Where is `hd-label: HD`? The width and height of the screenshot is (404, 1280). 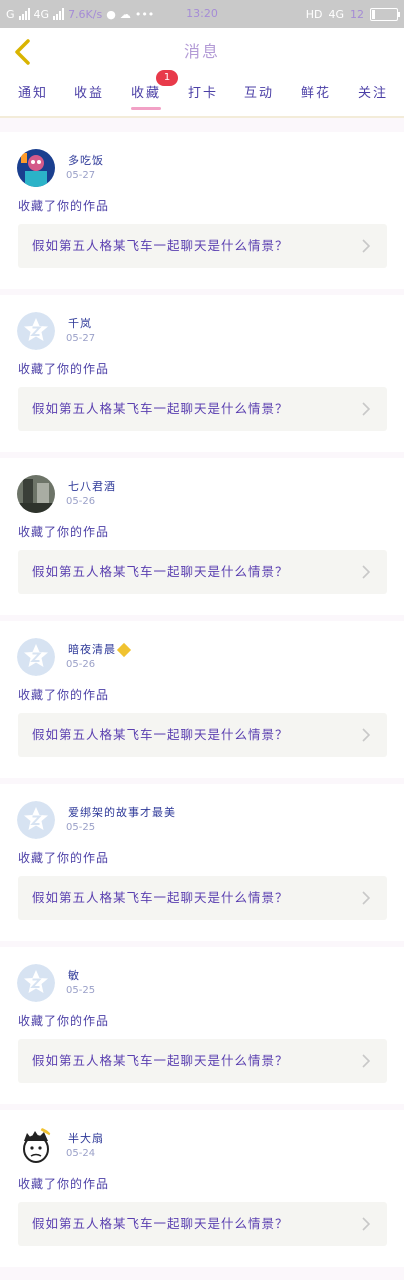
hd-label: HD is located at coordinates (314, 14).